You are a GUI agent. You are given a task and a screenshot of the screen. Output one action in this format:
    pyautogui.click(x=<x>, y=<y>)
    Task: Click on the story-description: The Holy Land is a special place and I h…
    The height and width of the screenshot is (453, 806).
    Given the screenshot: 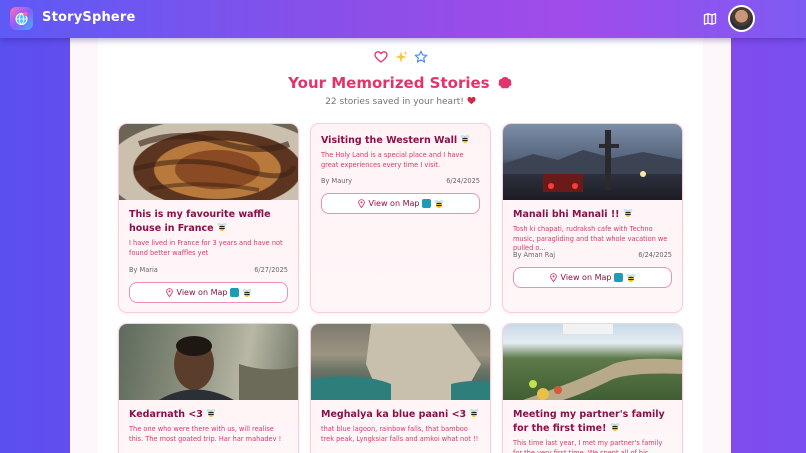 What is the action you would take?
    pyautogui.click(x=392, y=160)
    